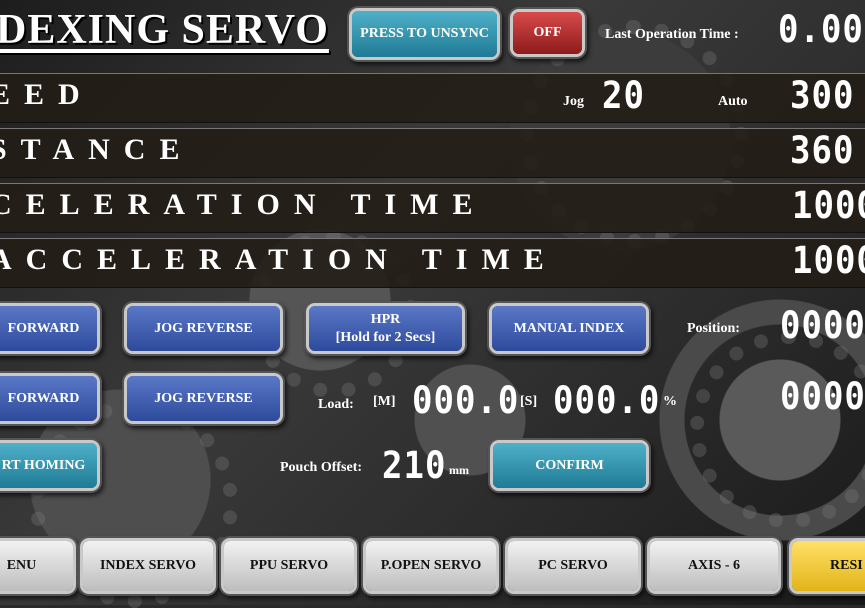 The height and width of the screenshot is (608, 865). Describe the element at coordinates (733, 101) in the screenshot. I see `auto-label: Auto` at that location.